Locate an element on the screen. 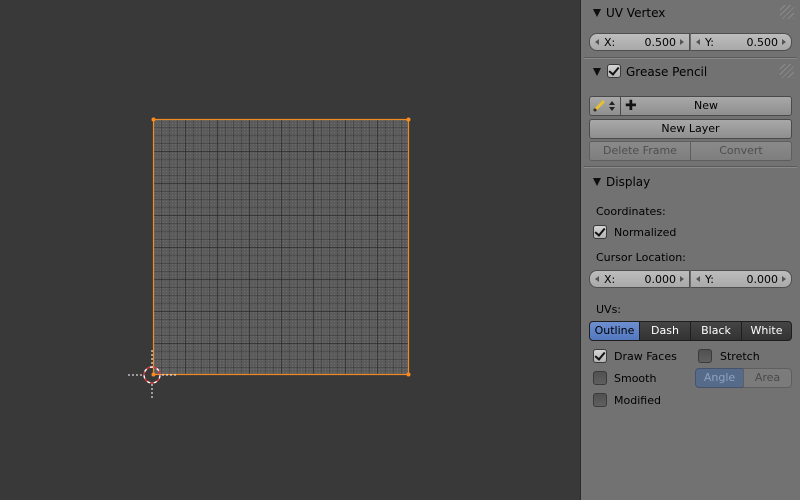 The width and height of the screenshot is (800, 500). pencil-icon is located at coordinates (603, 106).